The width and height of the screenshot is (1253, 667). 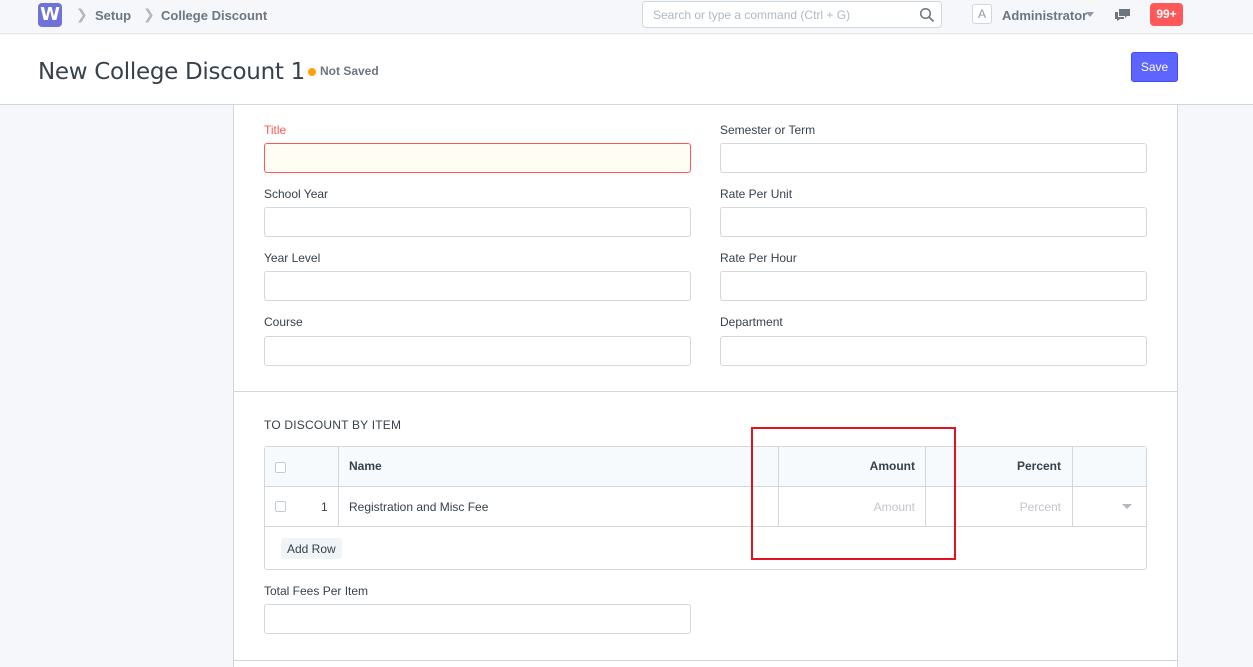 What do you see at coordinates (756, 194) in the screenshot?
I see `rate-per-unit-label: Rate Per Unit` at bounding box center [756, 194].